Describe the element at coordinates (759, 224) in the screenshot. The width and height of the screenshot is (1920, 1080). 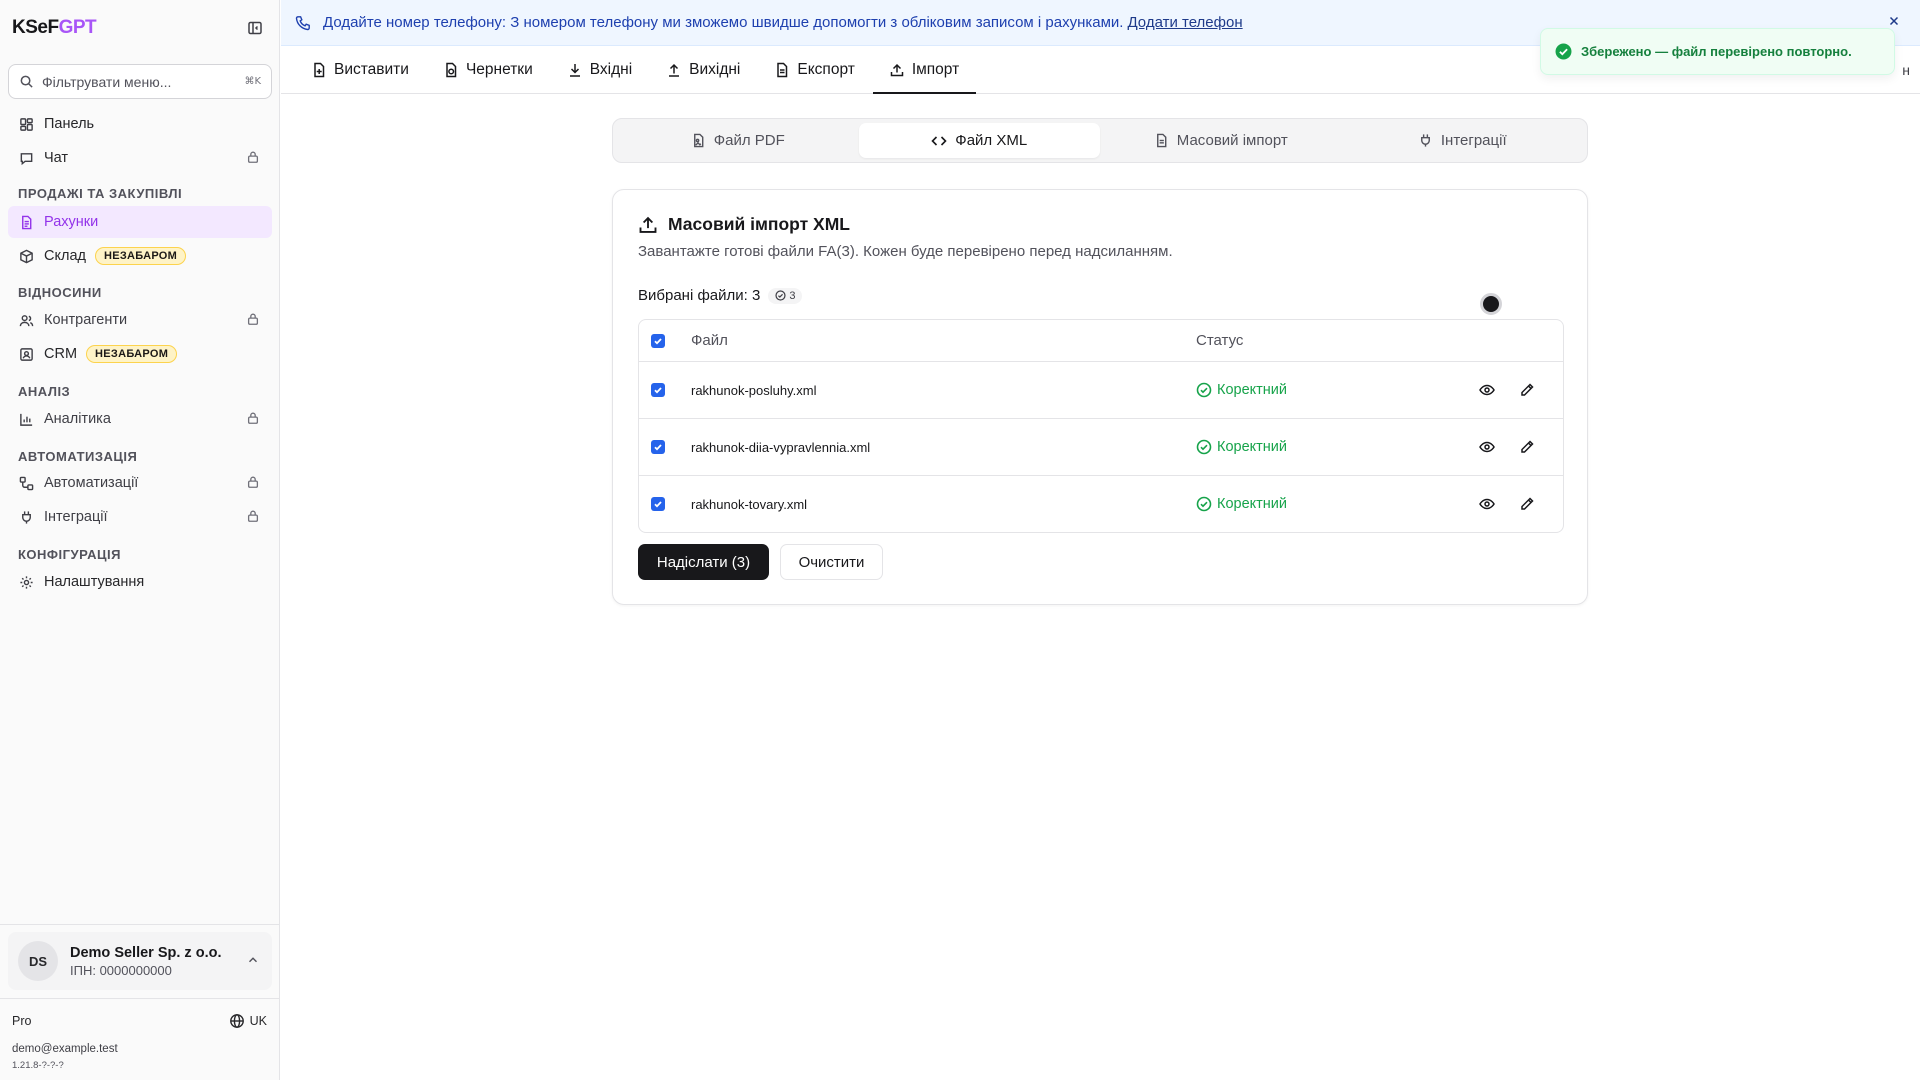
I see `card-title-text: Масовий імпорт XML` at that location.